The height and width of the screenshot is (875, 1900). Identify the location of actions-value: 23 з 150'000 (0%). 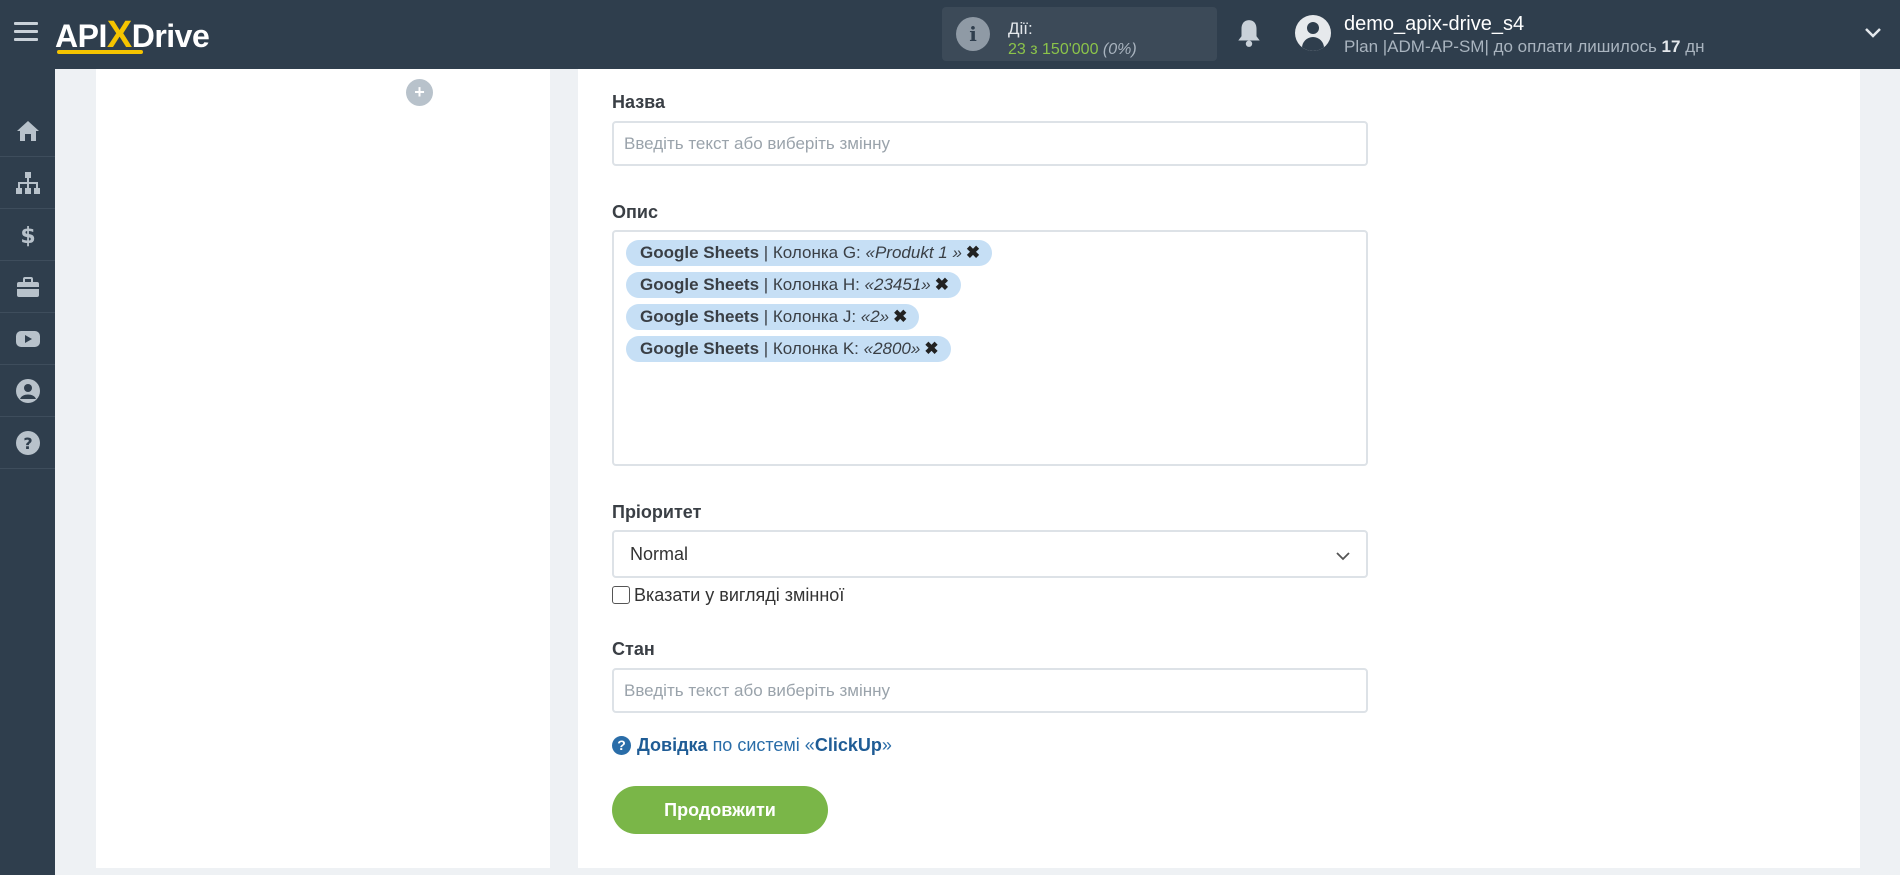
(1072, 49).